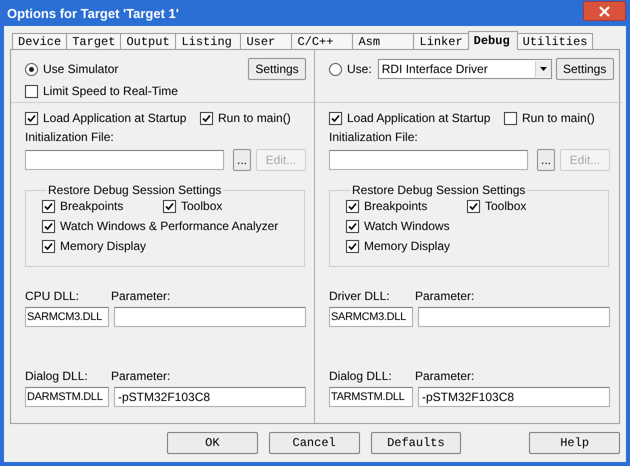  I want to click on dll-field: DARMSTM.DLL, so click(67, 397).